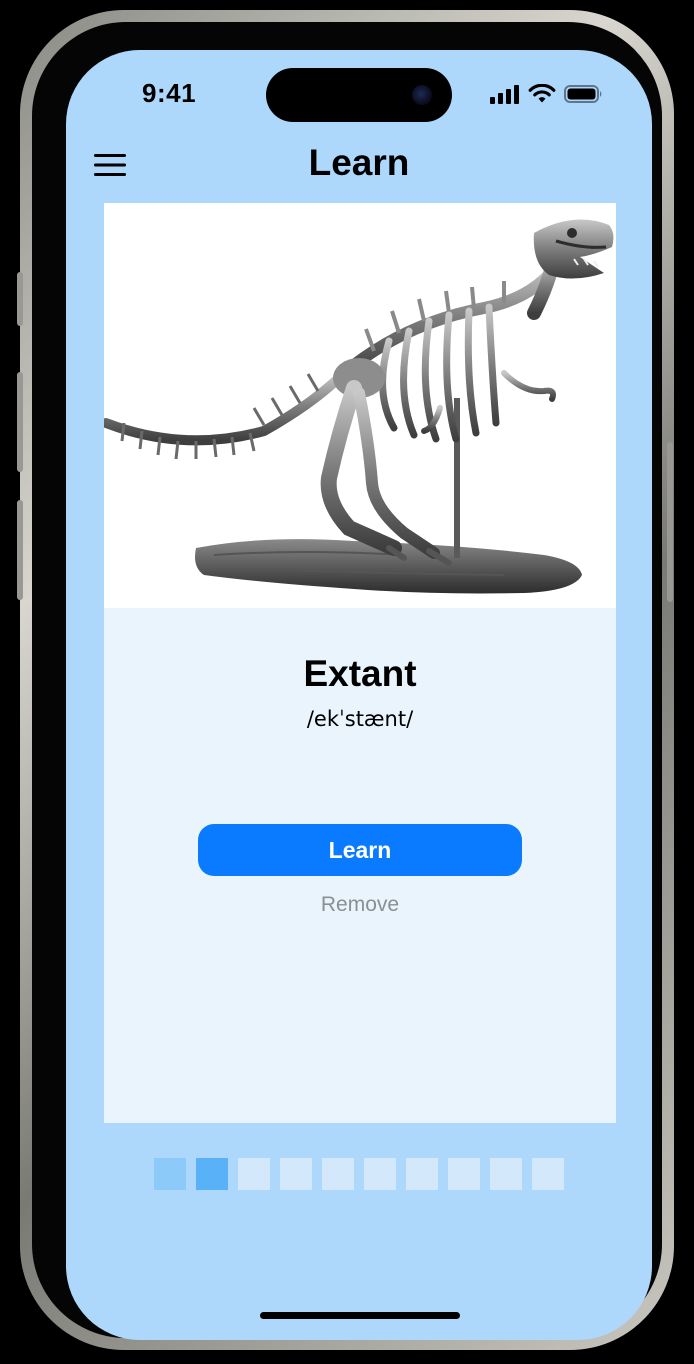 This screenshot has width=694, height=1364. Describe the element at coordinates (20, 550) in the screenshot. I see `volume-down-button` at that location.